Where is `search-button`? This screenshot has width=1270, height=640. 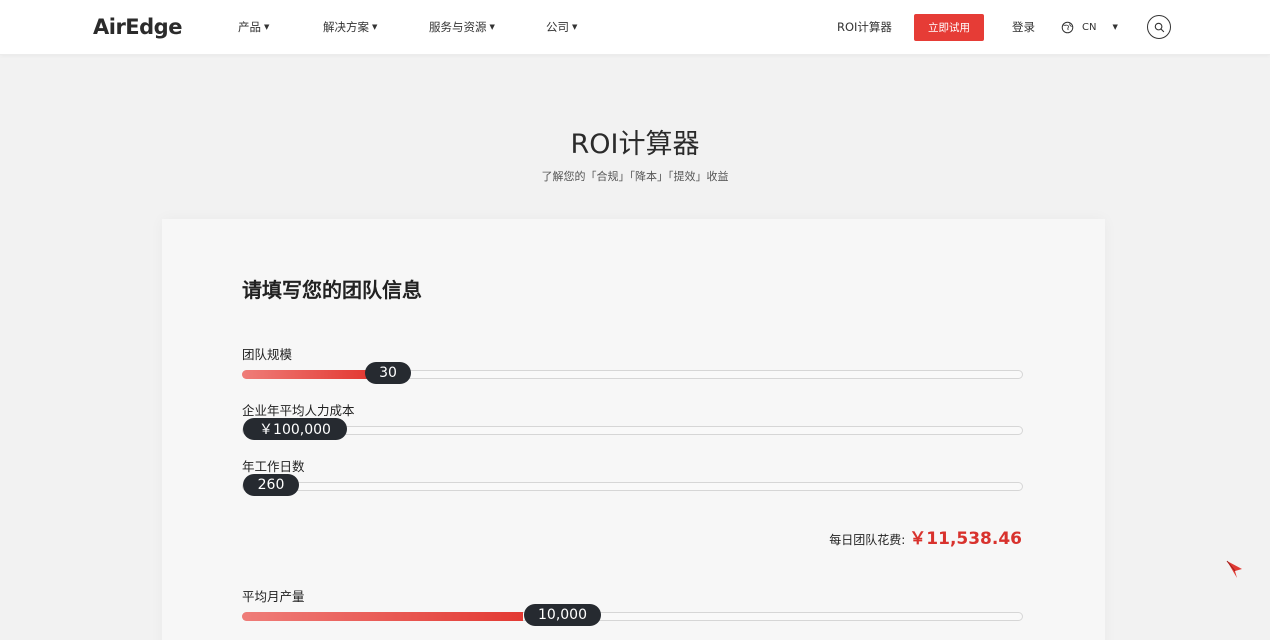 search-button is located at coordinates (1159, 27).